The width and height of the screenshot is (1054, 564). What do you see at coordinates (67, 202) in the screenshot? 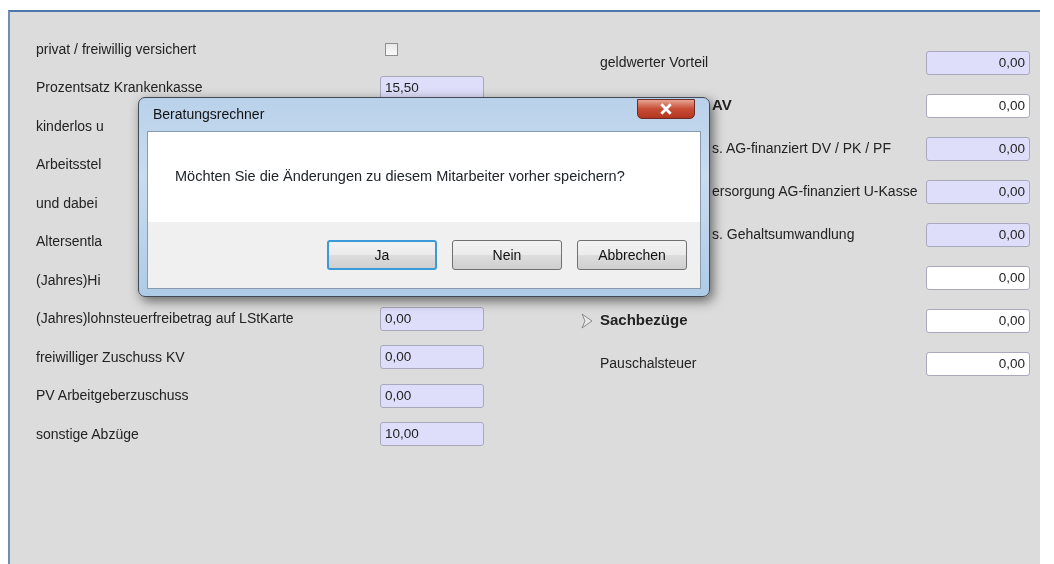
I see `field-label: und dabei` at bounding box center [67, 202].